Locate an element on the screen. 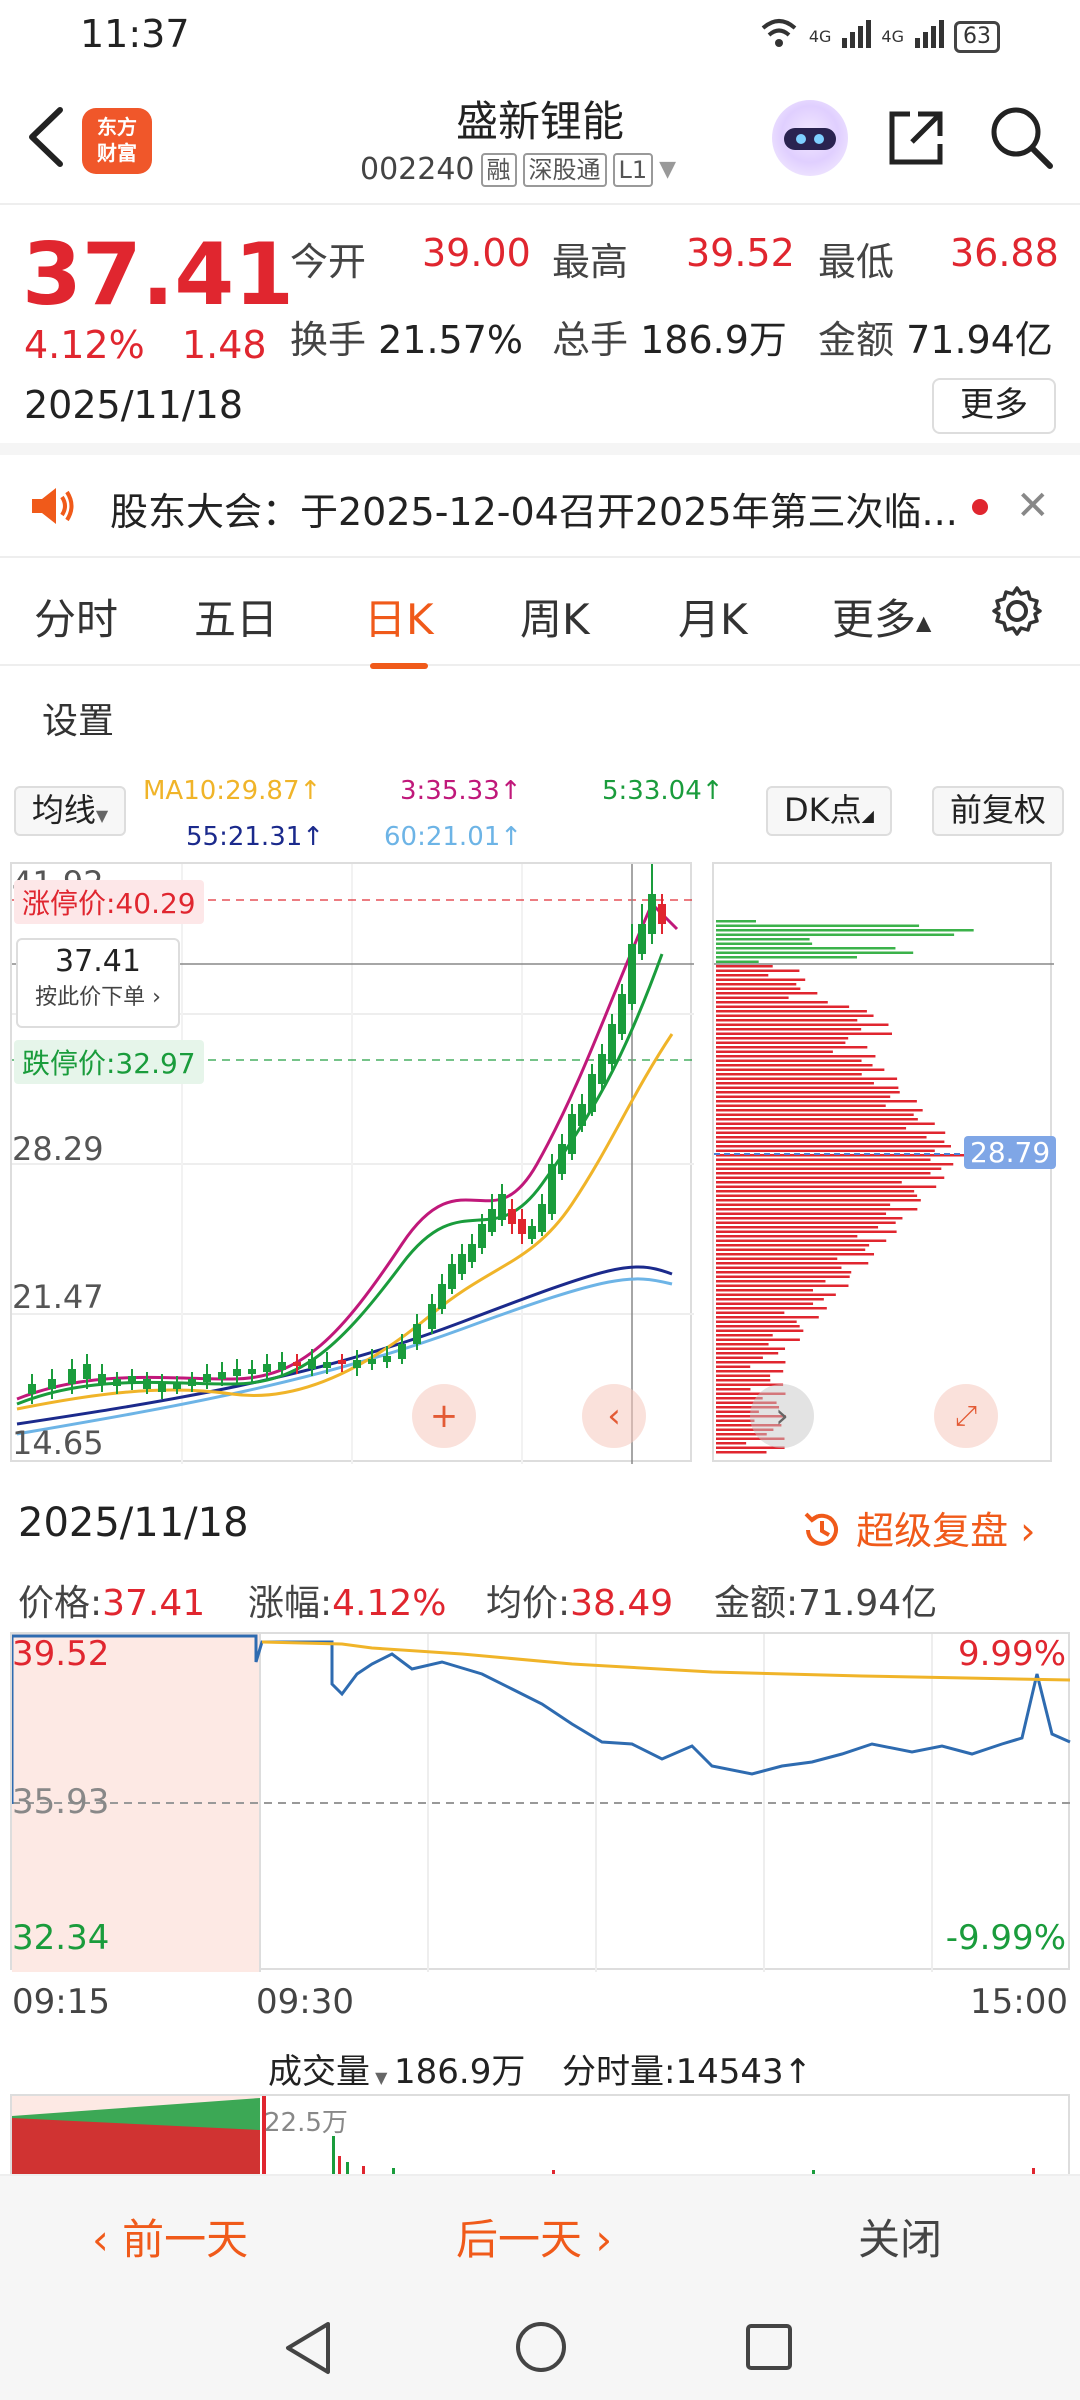  high-value: 39.52 is located at coordinates (740, 253).